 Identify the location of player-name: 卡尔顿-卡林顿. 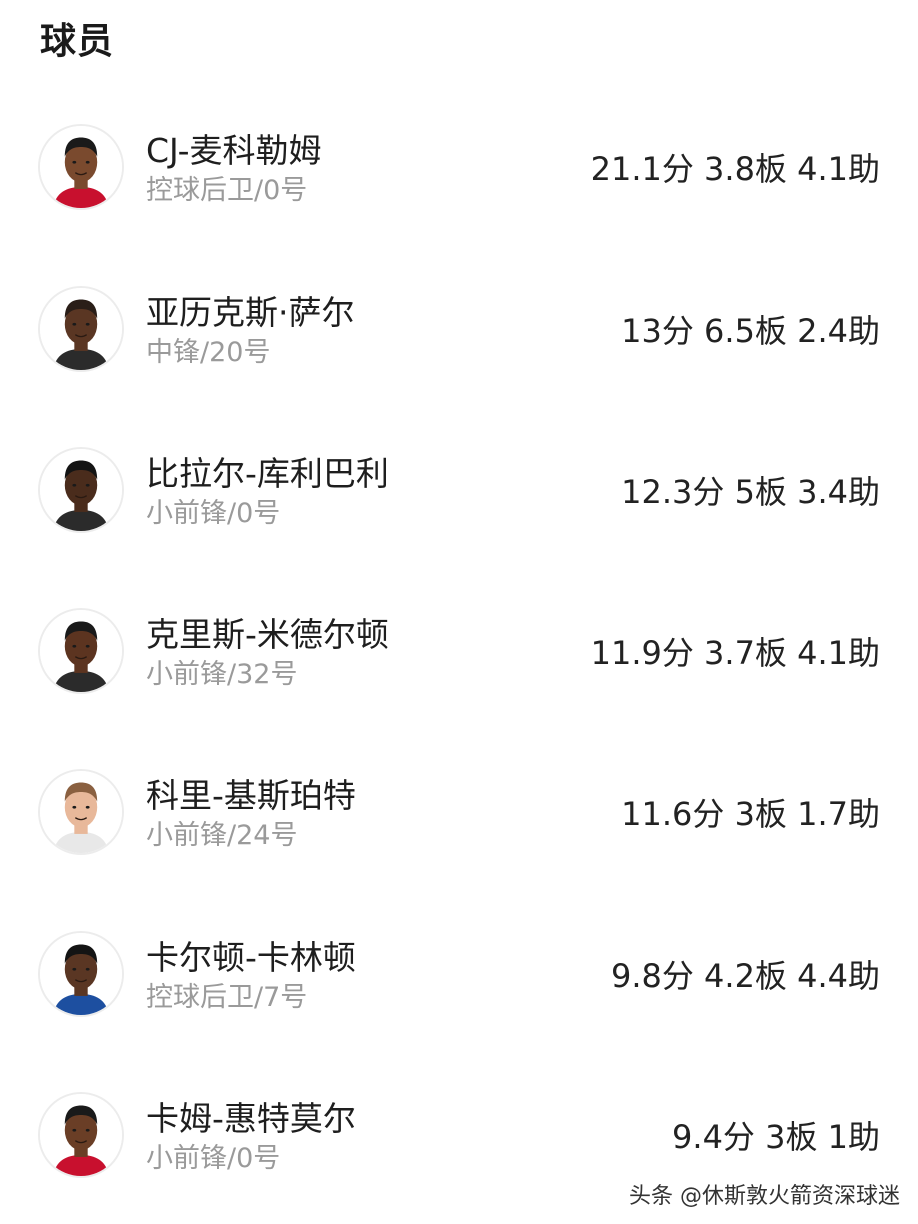
(251, 957).